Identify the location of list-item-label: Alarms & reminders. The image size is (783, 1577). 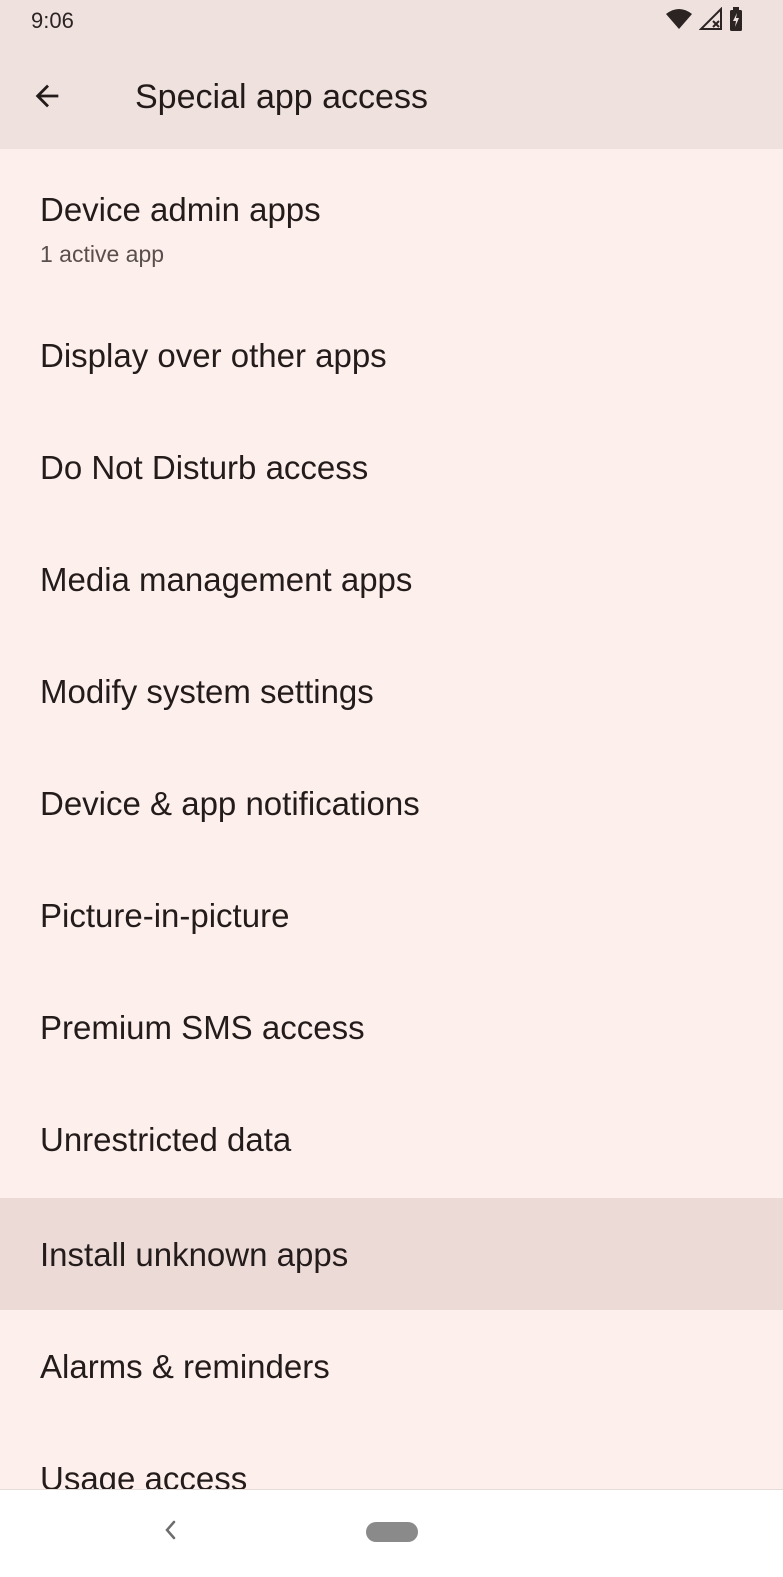
(185, 1366).